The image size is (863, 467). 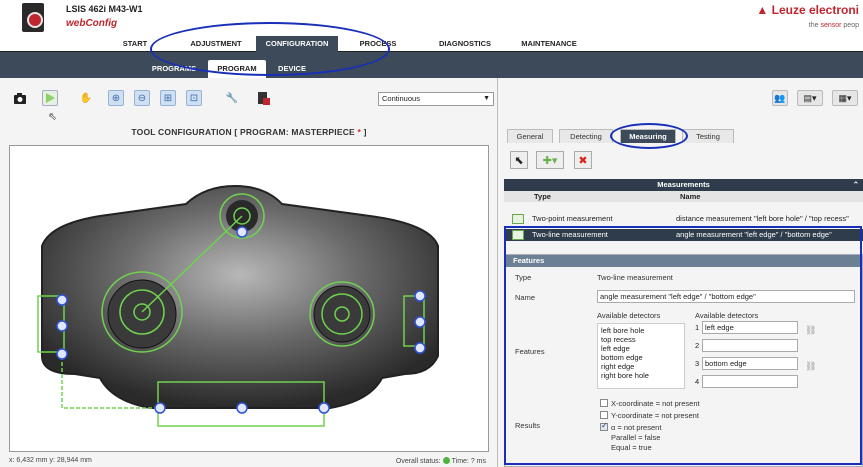 I want to click on hand-icon: ✋, so click(x=86, y=98).